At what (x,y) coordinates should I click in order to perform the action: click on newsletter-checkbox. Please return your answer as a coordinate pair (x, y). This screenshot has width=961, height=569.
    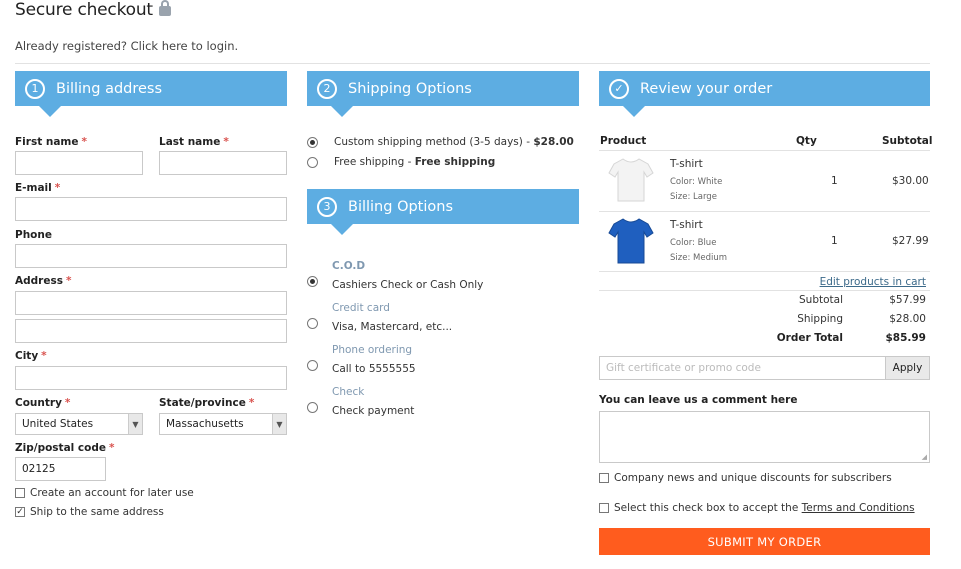
    Looking at the image, I should click on (604, 478).